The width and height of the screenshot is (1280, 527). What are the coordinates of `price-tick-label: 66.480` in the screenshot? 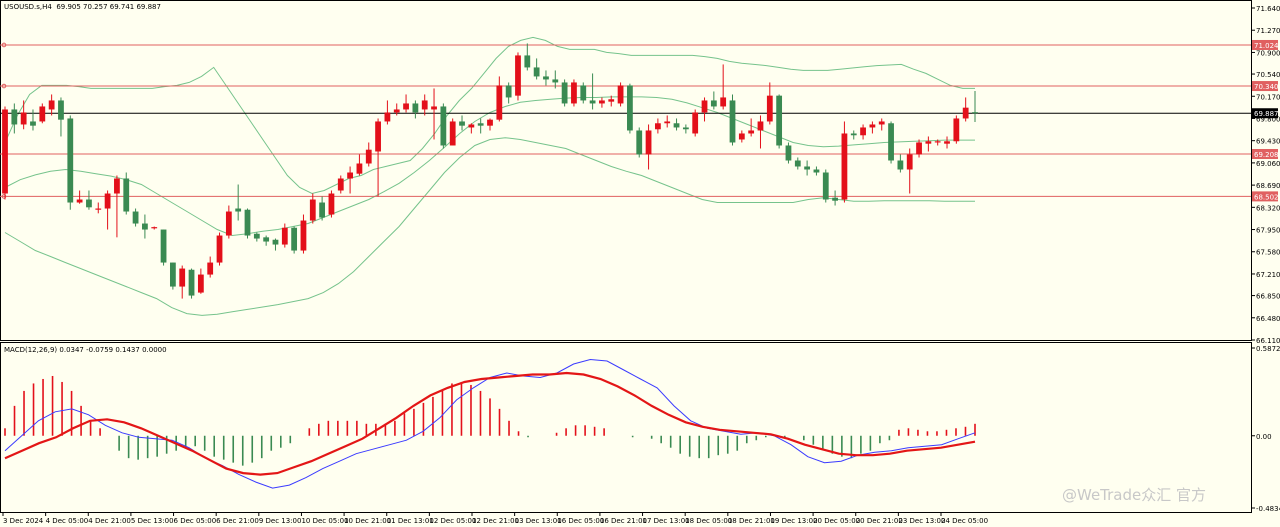 It's located at (1268, 319).